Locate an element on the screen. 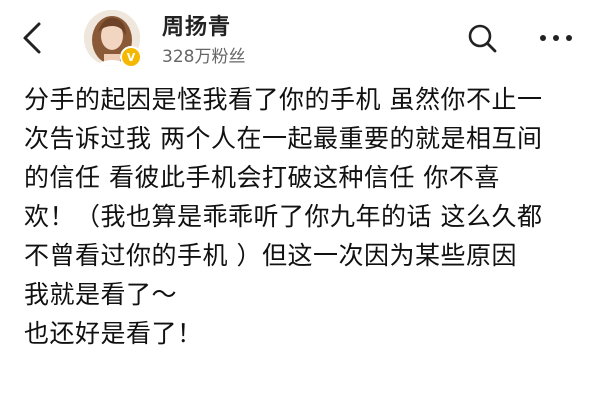 The height and width of the screenshot is (402, 600). chevron-left-icon is located at coordinates (32, 38).